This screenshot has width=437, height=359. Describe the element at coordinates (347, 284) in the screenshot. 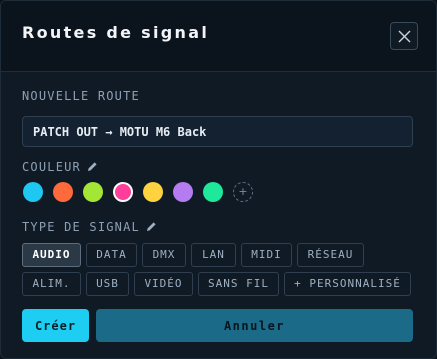

I see `signal-type-chip: + PERSONNALISÉ` at that location.